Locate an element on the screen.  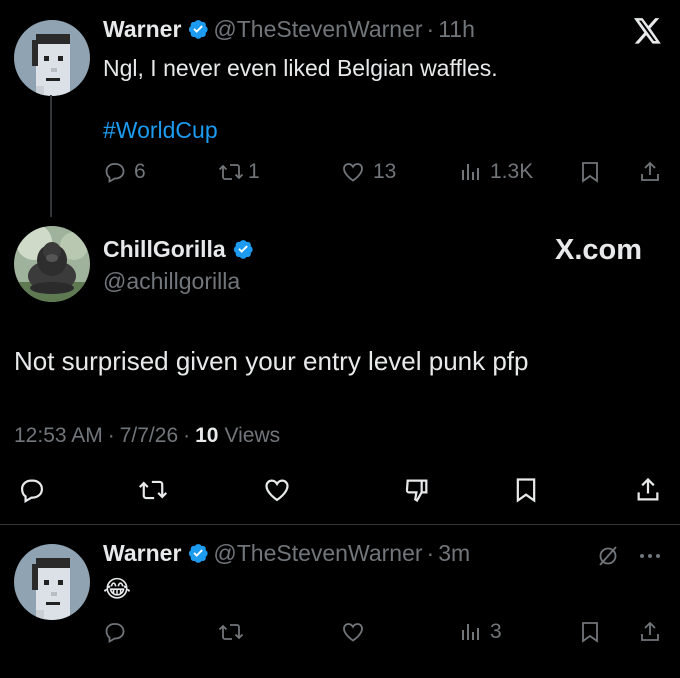
reply-button: 6 is located at coordinates (124, 172).